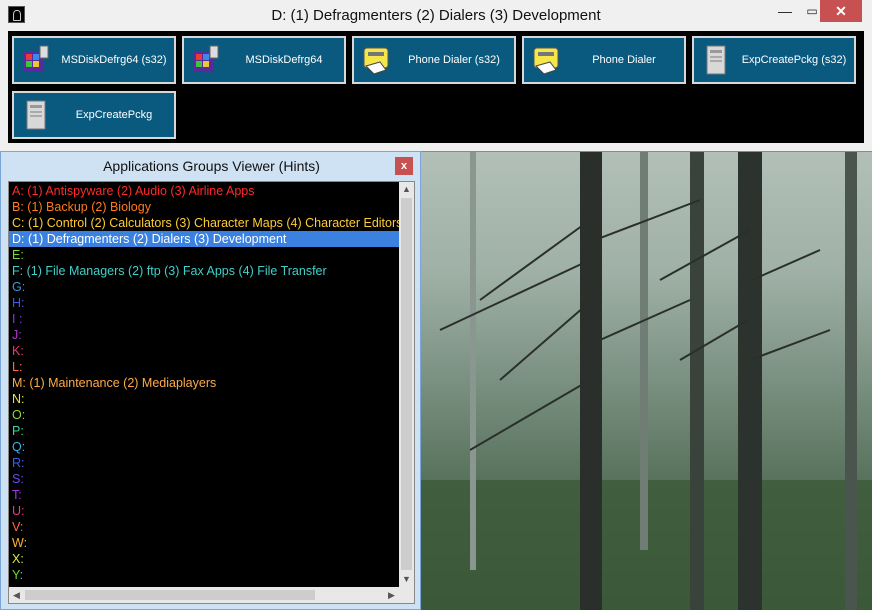  Describe the element at coordinates (204, 303) in the screenshot. I see `group-row: H:` at that location.